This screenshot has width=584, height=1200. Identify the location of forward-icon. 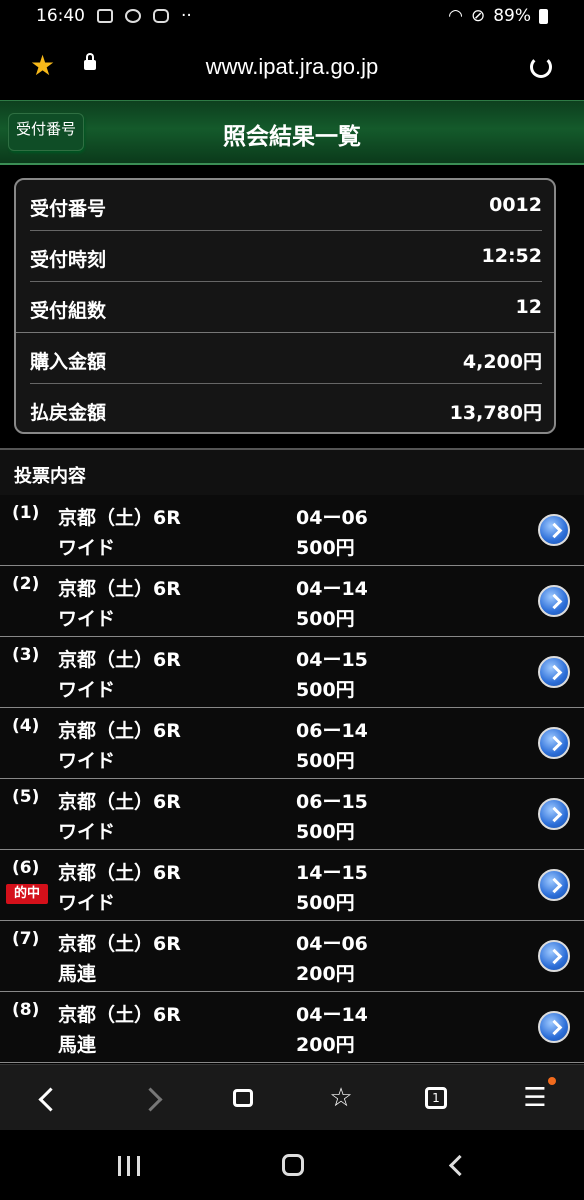
(153, 1098).